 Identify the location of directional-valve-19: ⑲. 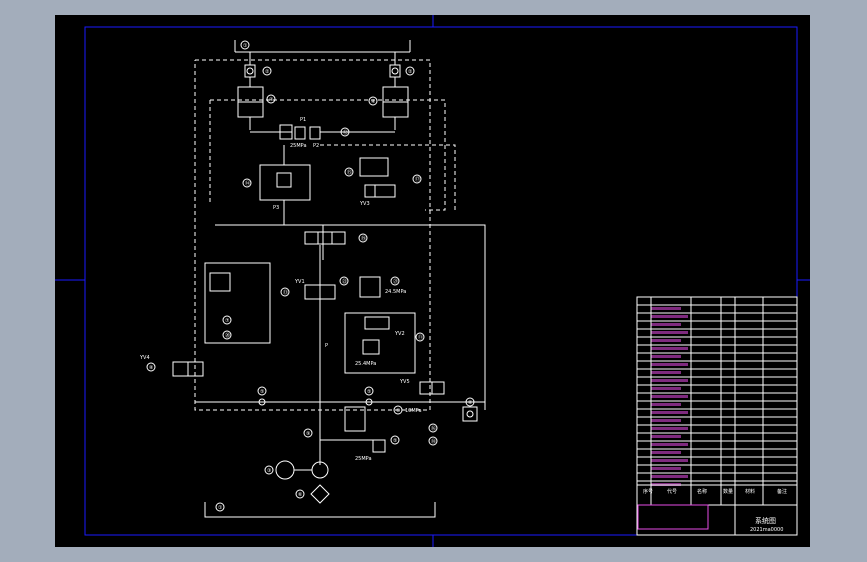
(336, 238).